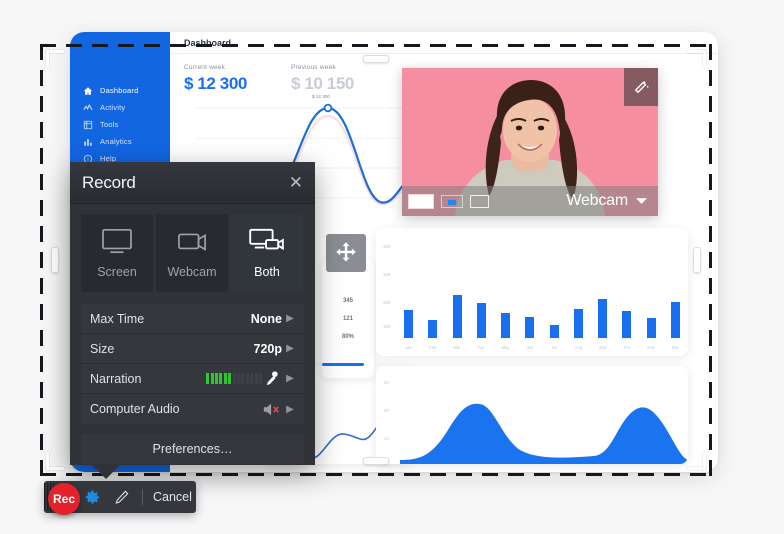  Describe the element at coordinates (192, 349) in the screenshot. I see `option-size: Size 720p ▶` at that location.